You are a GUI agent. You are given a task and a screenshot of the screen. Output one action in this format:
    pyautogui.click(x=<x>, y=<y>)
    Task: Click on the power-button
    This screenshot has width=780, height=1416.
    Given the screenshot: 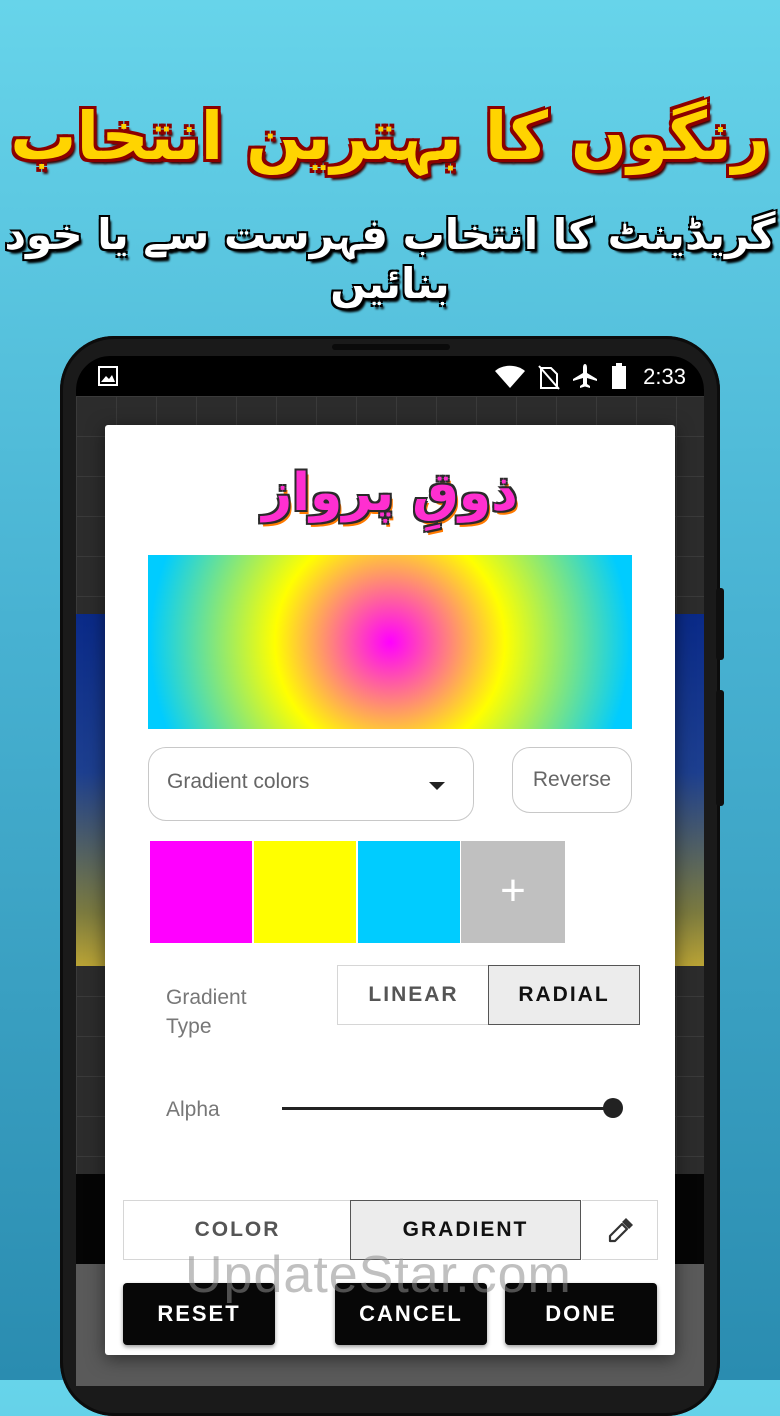 What is the action you would take?
    pyautogui.click(x=720, y=748)
    